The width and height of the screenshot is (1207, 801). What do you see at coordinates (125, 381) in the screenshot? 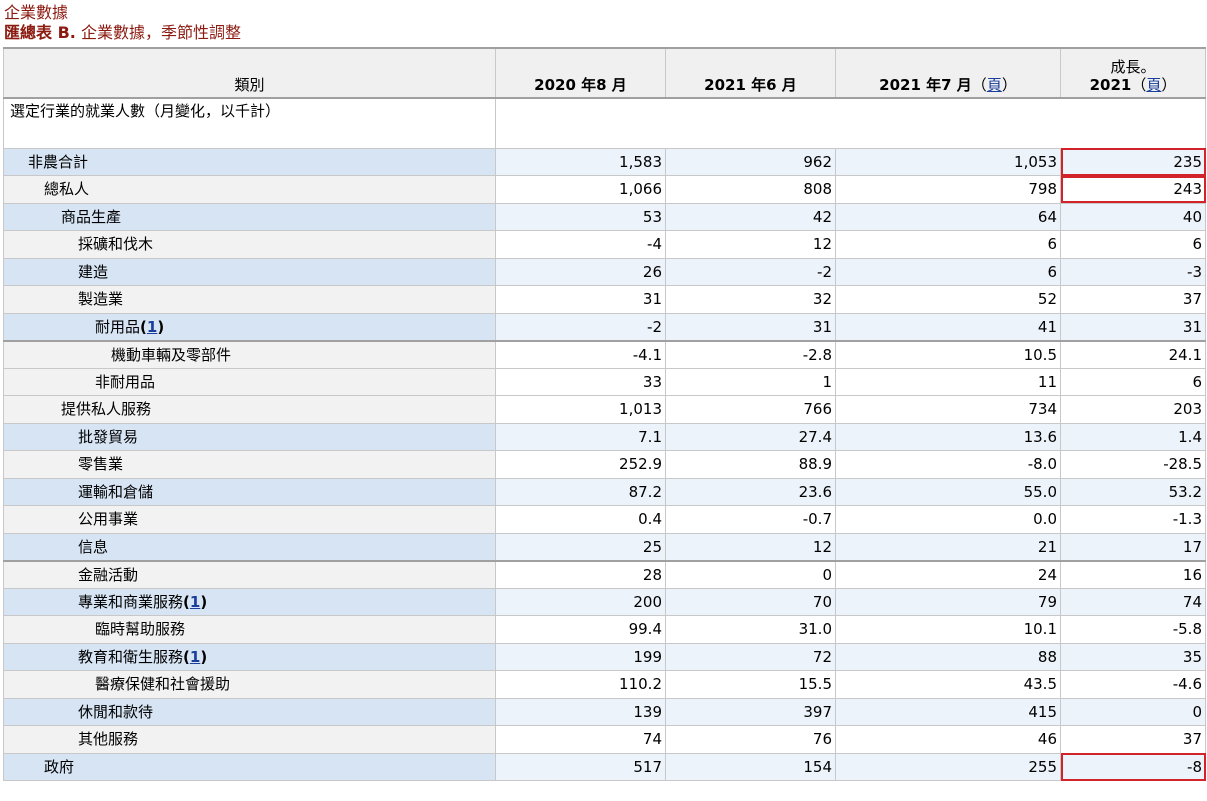
I see `row-label-text: 非耐用品` at bounding box center [125, 381].